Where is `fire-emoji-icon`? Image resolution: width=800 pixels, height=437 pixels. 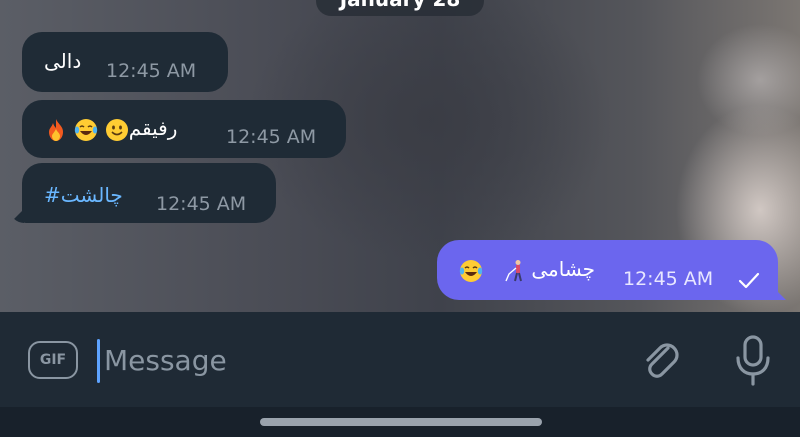 fire-emoji-icon is located at coordinates (56, 129).